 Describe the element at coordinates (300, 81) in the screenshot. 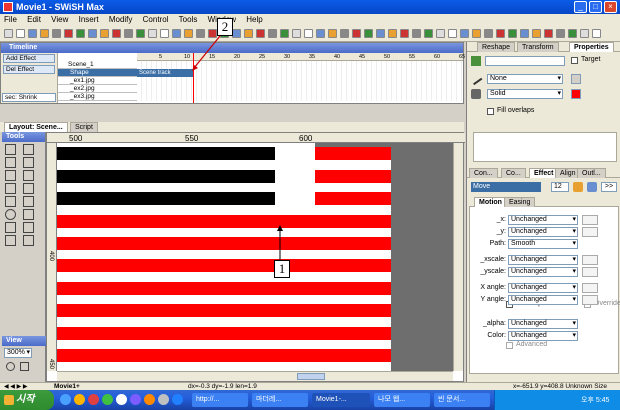

I see `frame-grid: Scene track` at that location.